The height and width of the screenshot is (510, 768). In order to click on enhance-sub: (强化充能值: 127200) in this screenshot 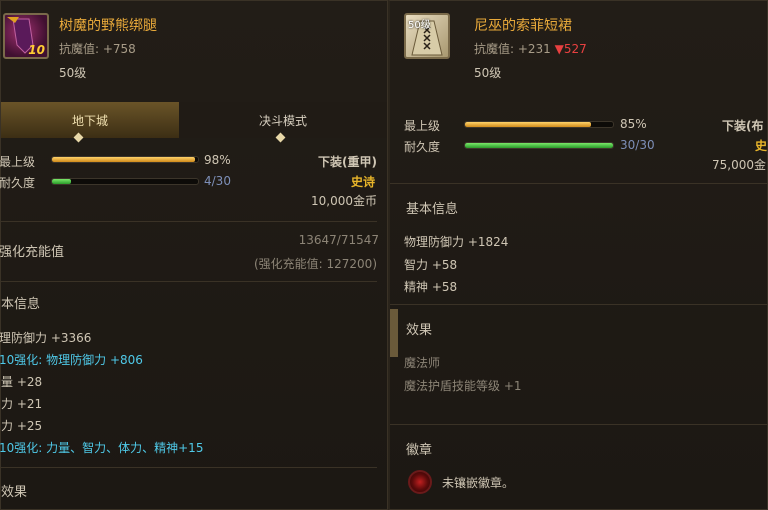, I will do `click(315, 264)`.